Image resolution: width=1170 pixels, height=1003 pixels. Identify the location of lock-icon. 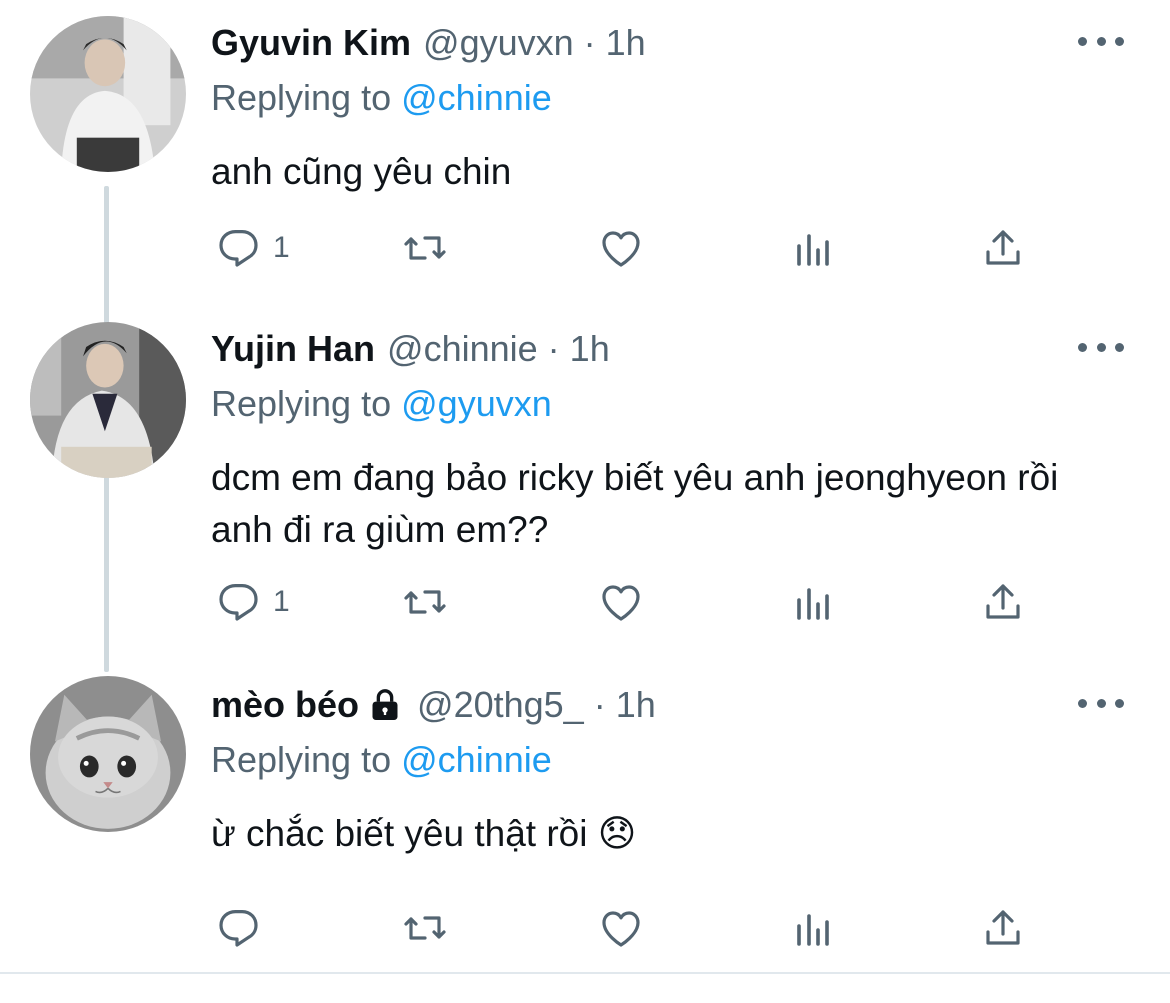
(385, 705).